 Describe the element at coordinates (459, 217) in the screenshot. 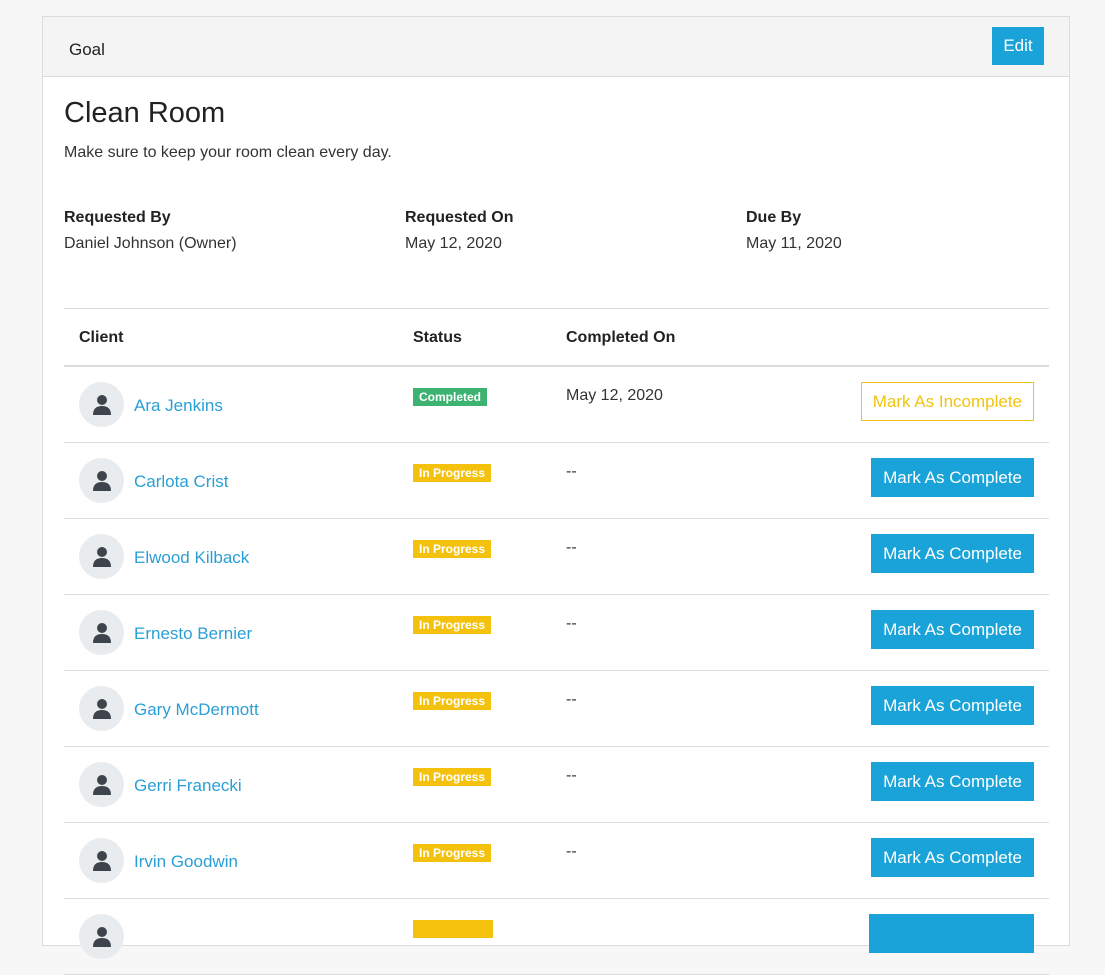

I see `requested-on-label: Requested On` at that location.